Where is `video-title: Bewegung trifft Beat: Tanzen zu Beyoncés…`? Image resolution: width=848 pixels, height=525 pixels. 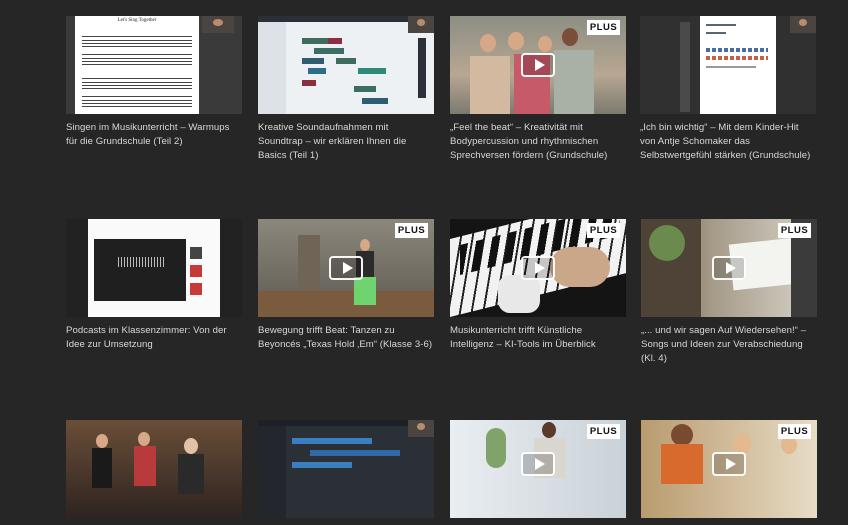 video-title: Bewegung trifft Beat: Tanzen zu Beyoncés… is located at coordinates (346, 338).